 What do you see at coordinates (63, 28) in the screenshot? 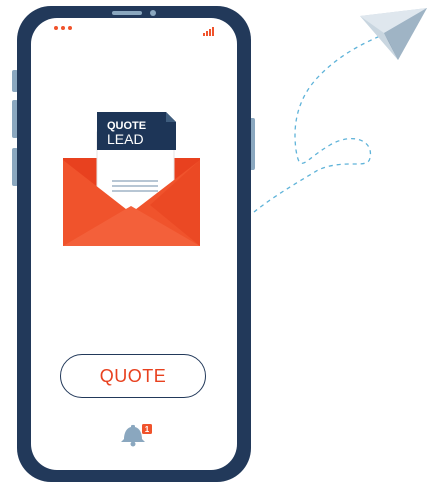
I see `more-dots-icon` at bounding box center [63, 28].